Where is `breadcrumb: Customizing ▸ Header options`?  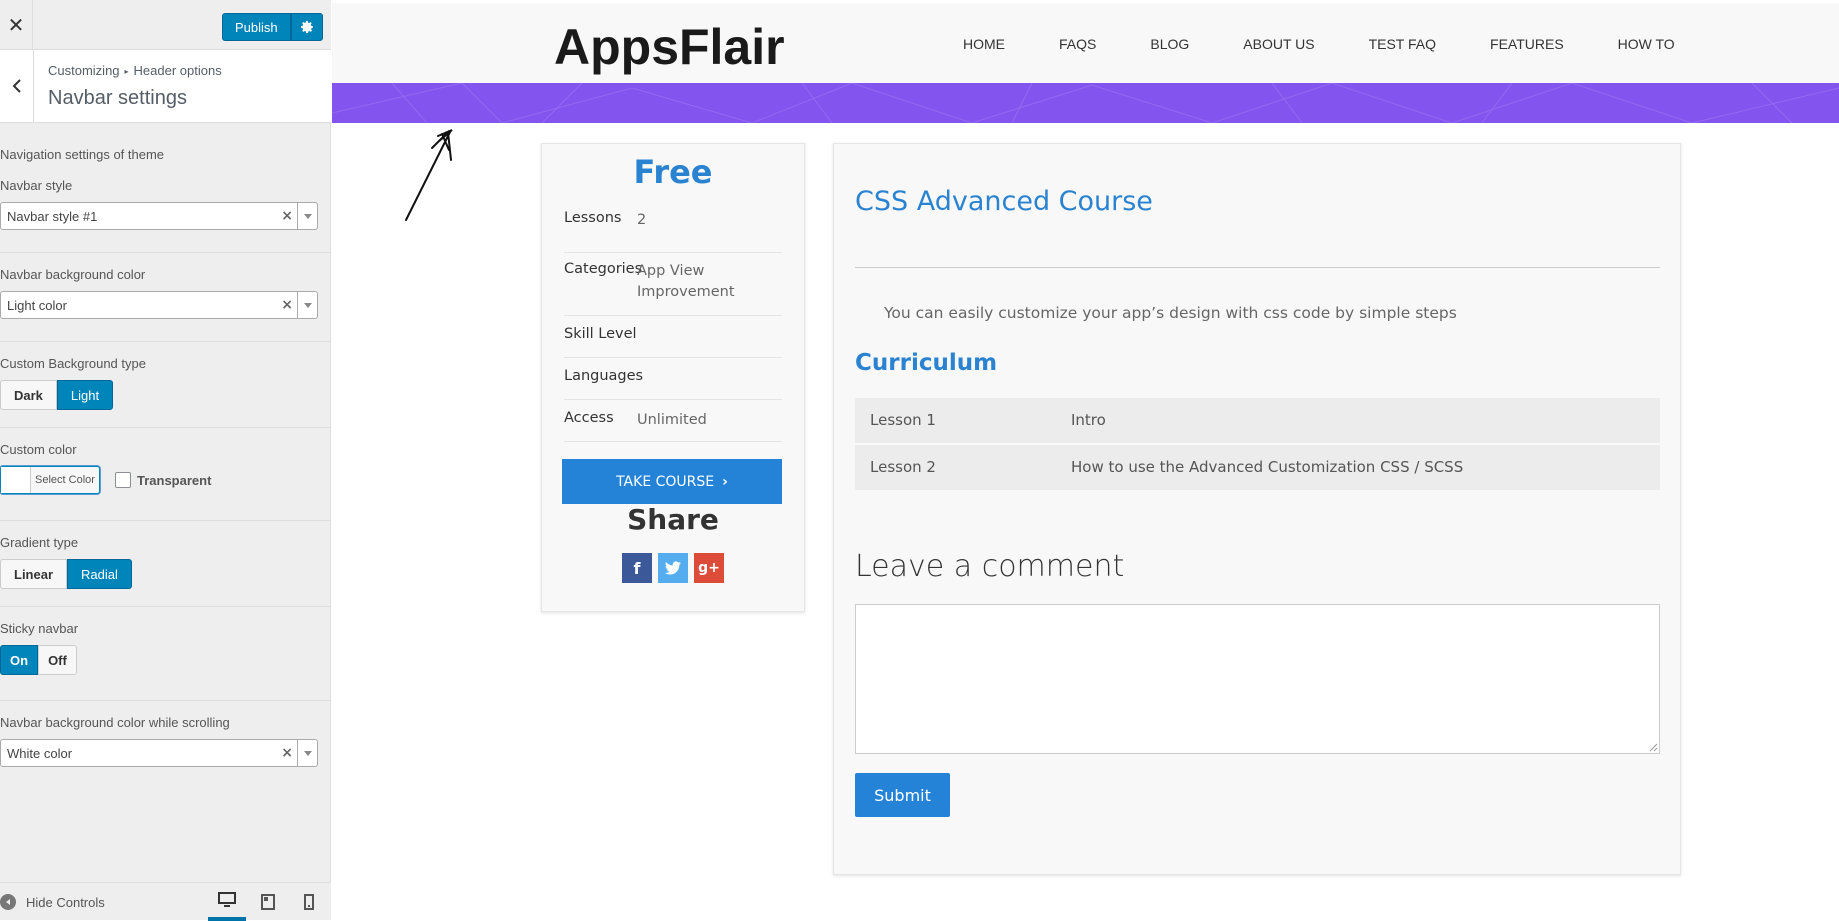
breadcrumb: Customizing ▸ Header options is located at coordinates (135, 70).